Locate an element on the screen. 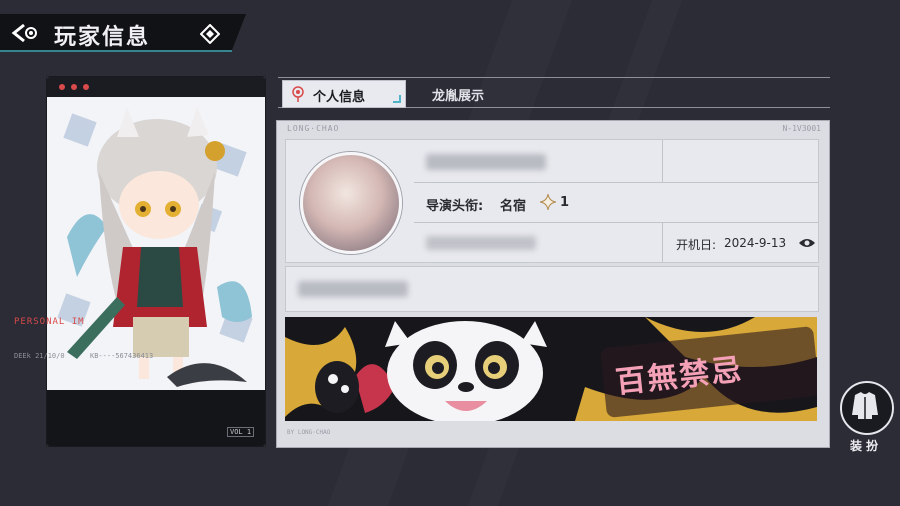  panel-header-text: LONG·CHAO is located at coordinates (313, 128).